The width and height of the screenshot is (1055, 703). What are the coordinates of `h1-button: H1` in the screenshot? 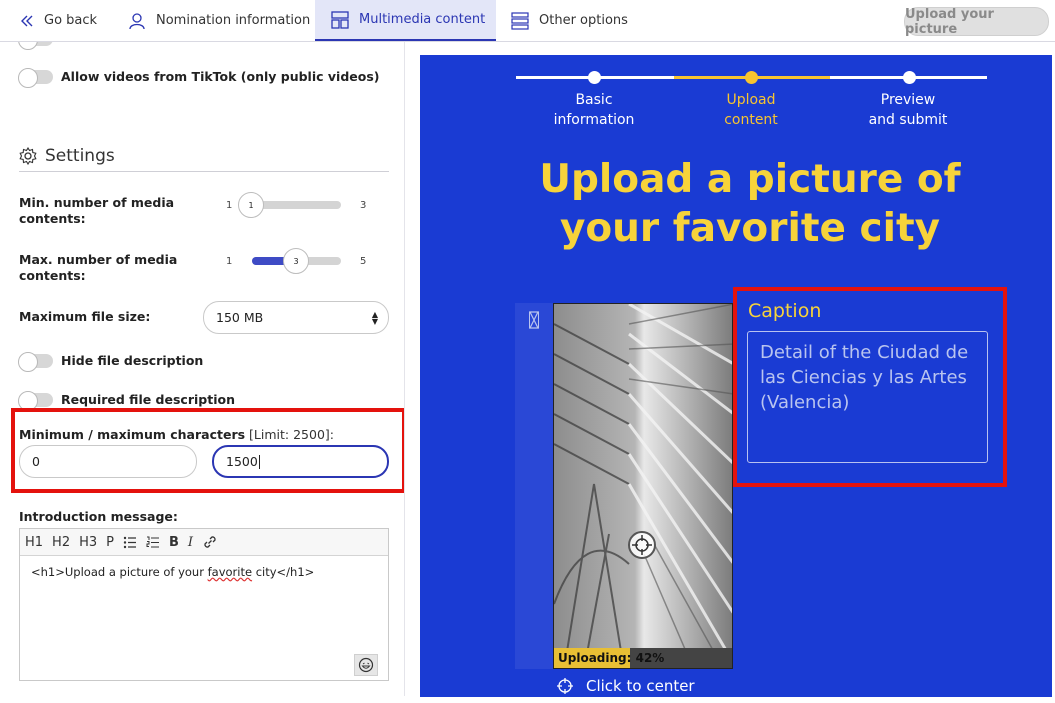 It's located at (34, 542).